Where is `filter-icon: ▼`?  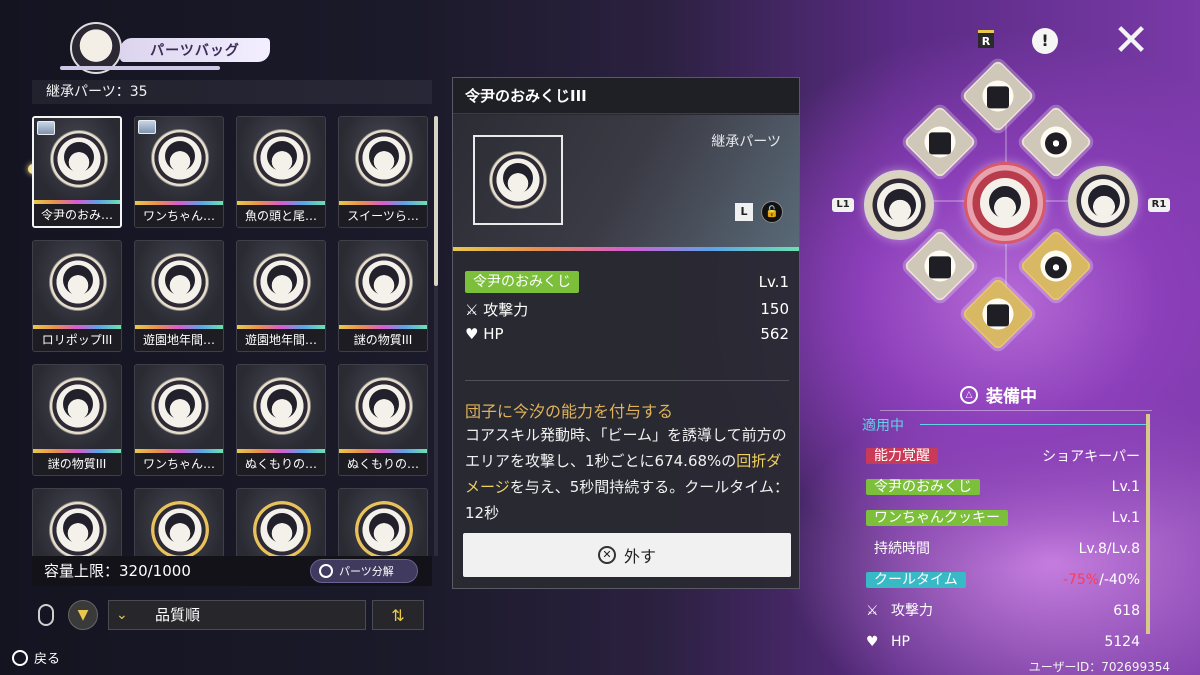
filter-icon: ▼ is located at coordinates (83, 615).